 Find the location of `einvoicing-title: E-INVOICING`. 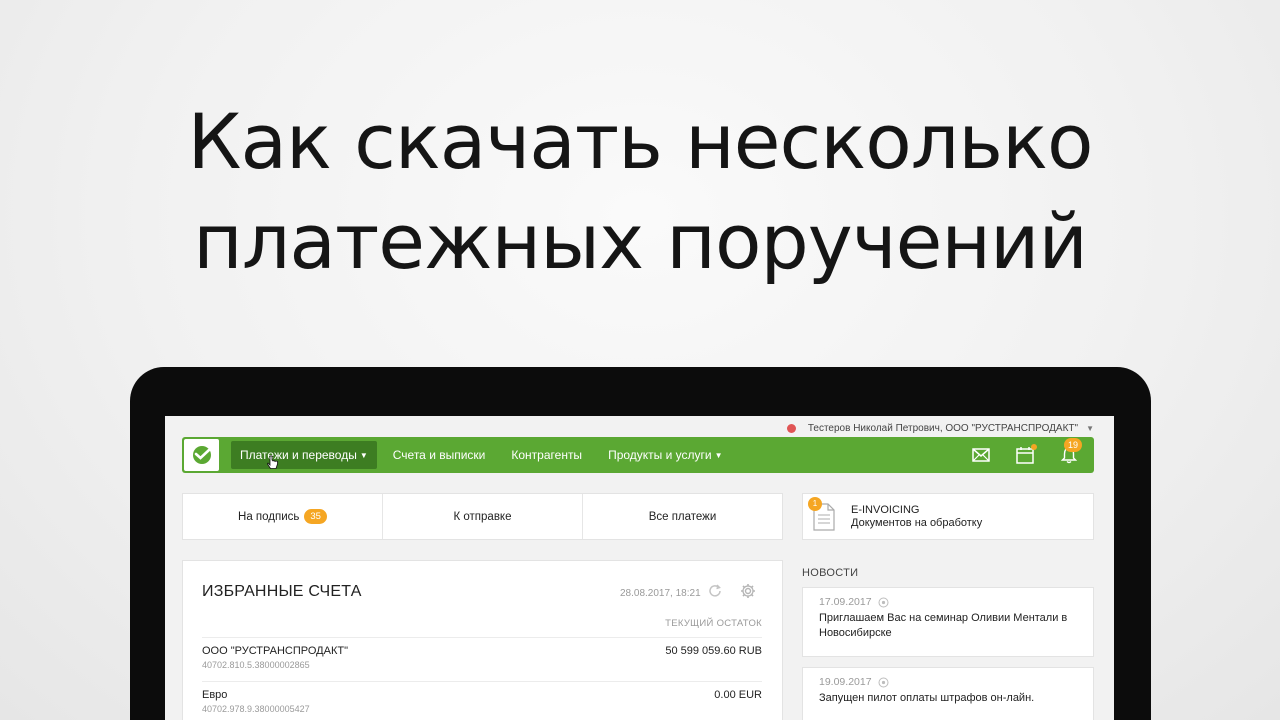

einvoicing-title: E-INVOICING is located at coordinates (885, 509).